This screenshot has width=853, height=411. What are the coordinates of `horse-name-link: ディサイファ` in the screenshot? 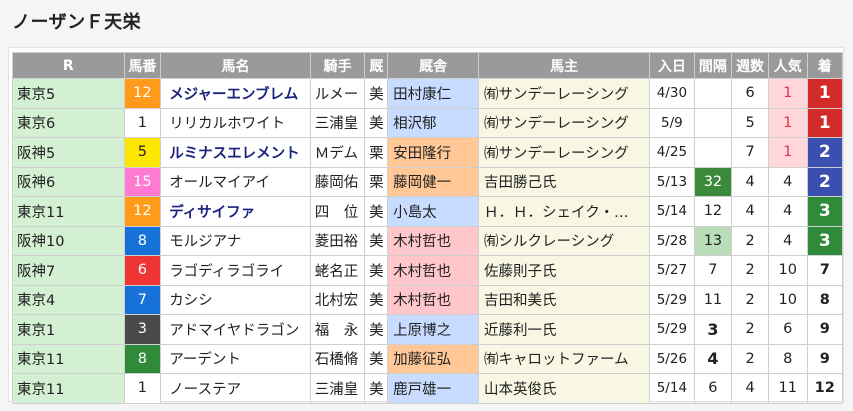 It's located at (235, 211).